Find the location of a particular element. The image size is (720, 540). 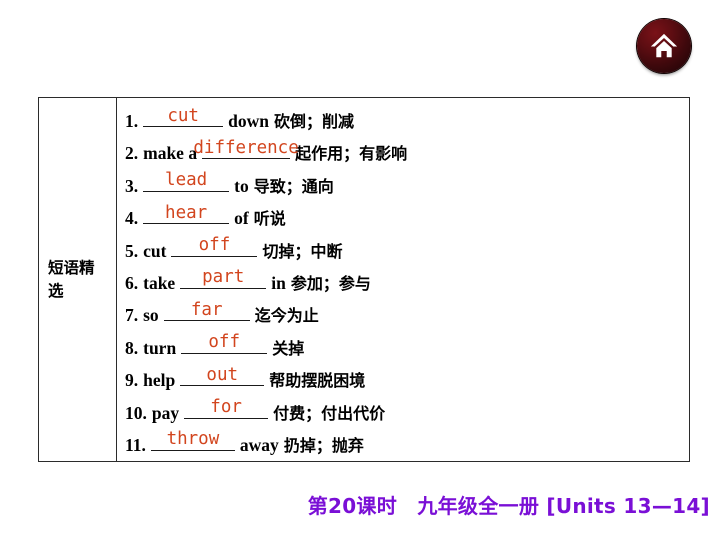

phrase-prefix: pay is located at coordinates (165, 412).